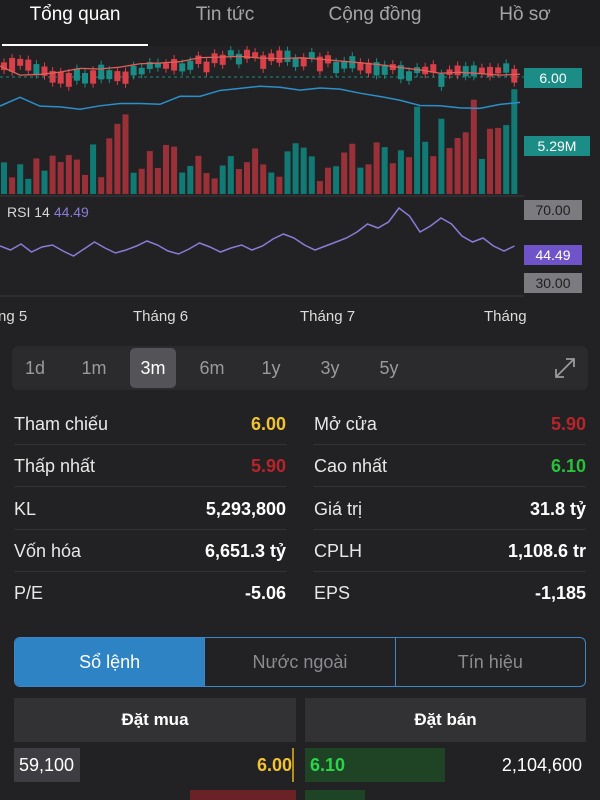  Describe the element at coordinates (48, 551) in the screenshot. I see `stat-label: Vốn hóa` at that location.